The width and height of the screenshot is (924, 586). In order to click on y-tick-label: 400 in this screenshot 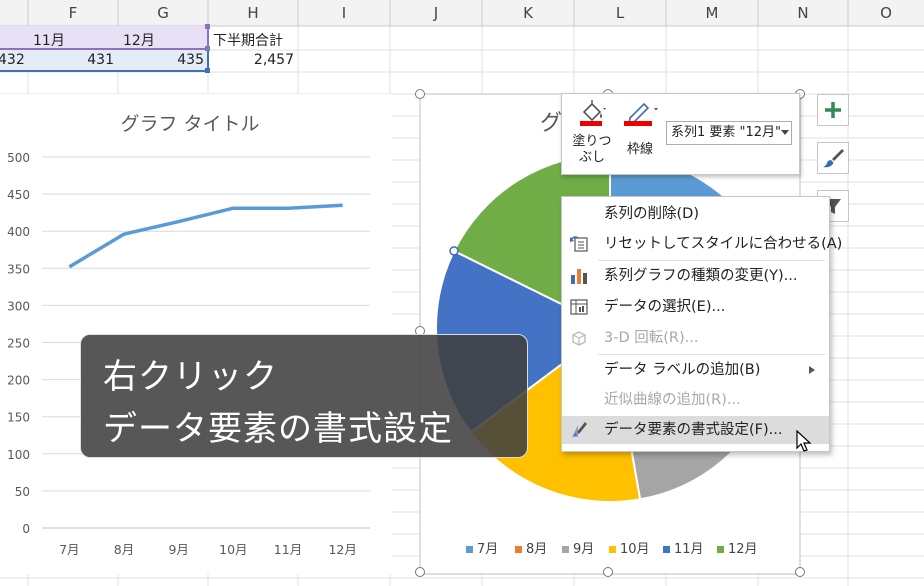, I will do `click(18, 232)`.